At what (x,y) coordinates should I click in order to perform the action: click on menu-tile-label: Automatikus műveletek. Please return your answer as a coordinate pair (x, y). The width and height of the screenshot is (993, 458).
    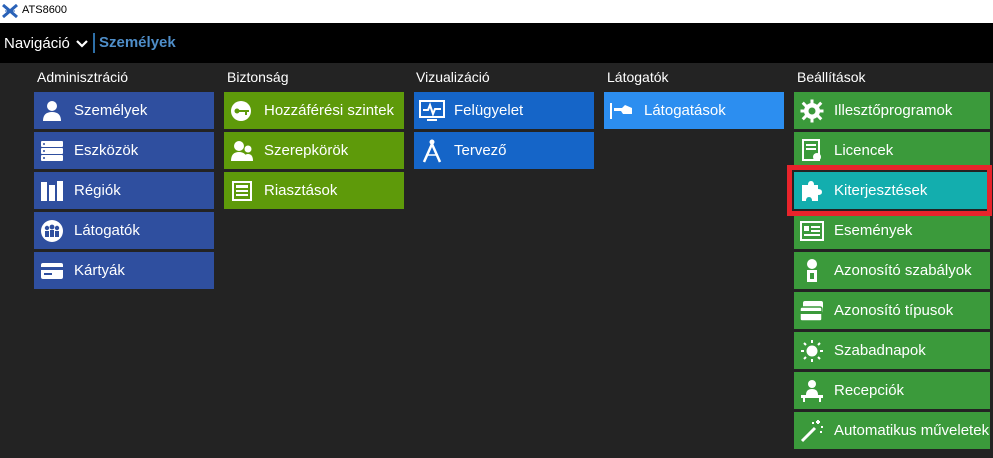
    Looking at the image, I should click on (912, 430).